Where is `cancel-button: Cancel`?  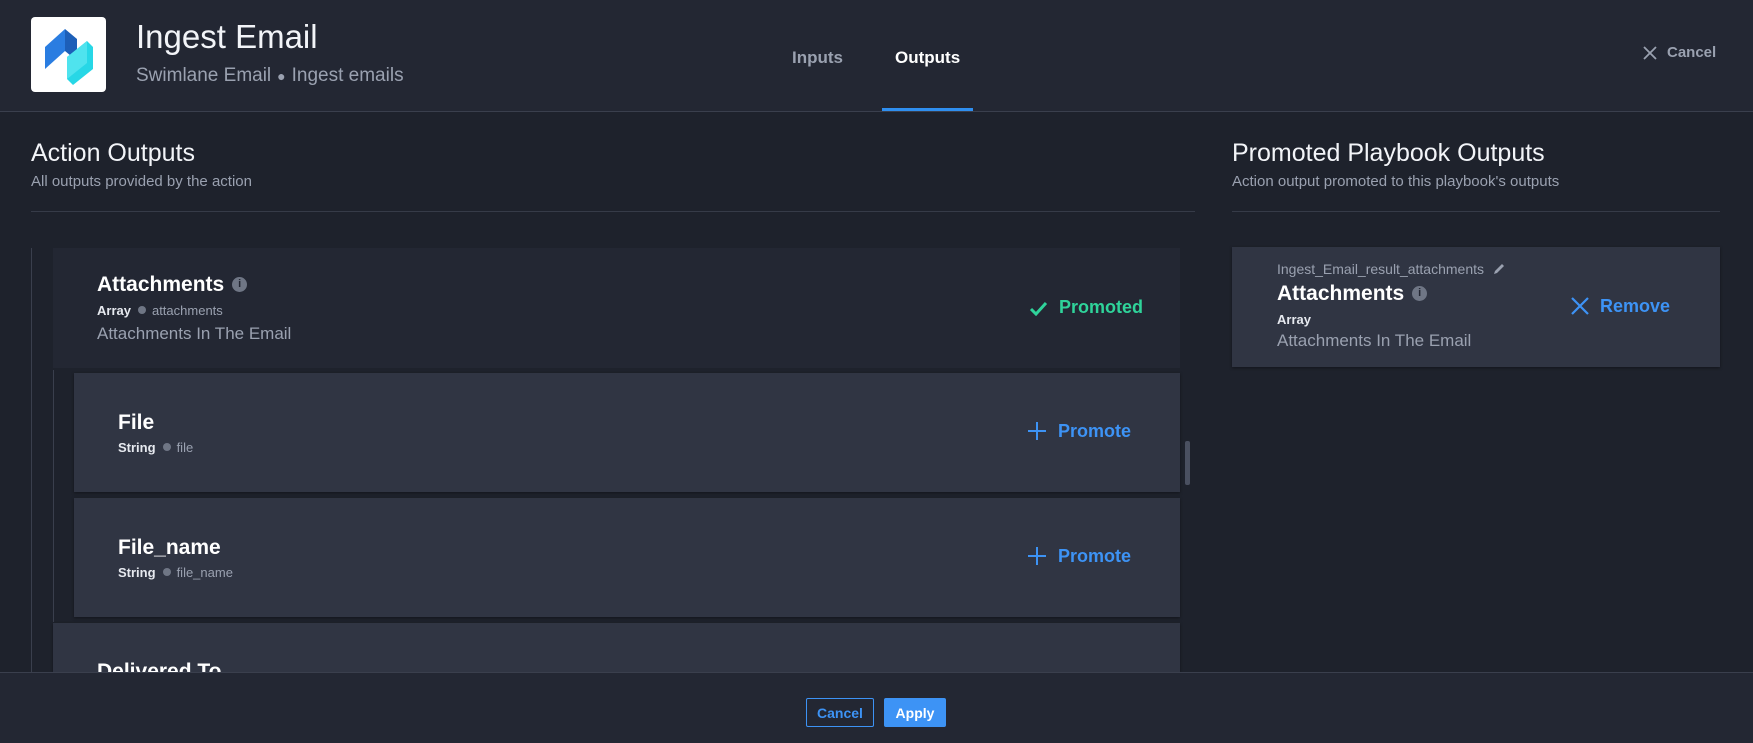
cancel-button: Cancel is located at coordinates (840, 712).